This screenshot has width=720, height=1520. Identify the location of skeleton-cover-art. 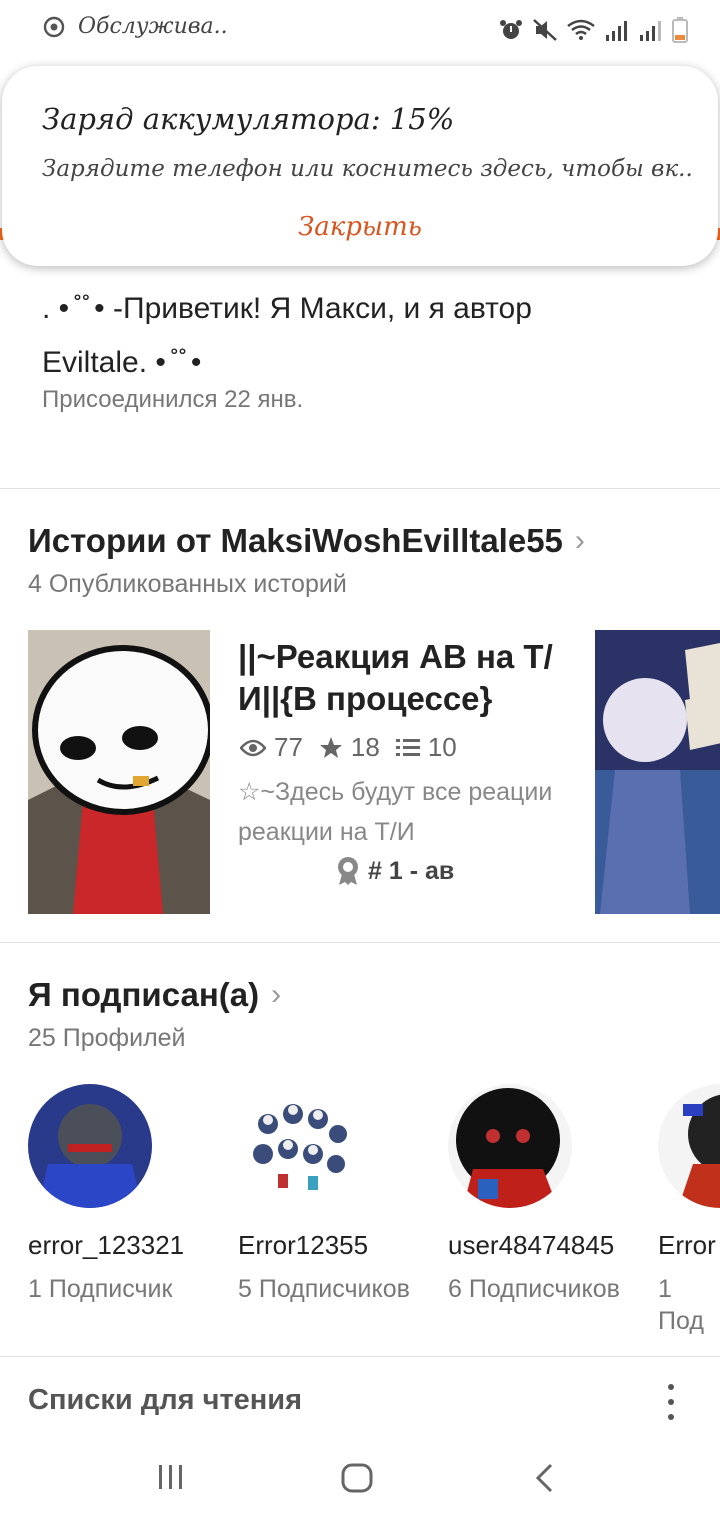
(119, 772).